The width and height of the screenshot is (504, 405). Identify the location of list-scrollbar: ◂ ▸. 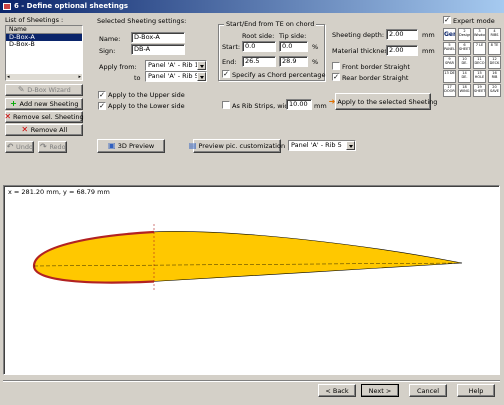
(44, 76).